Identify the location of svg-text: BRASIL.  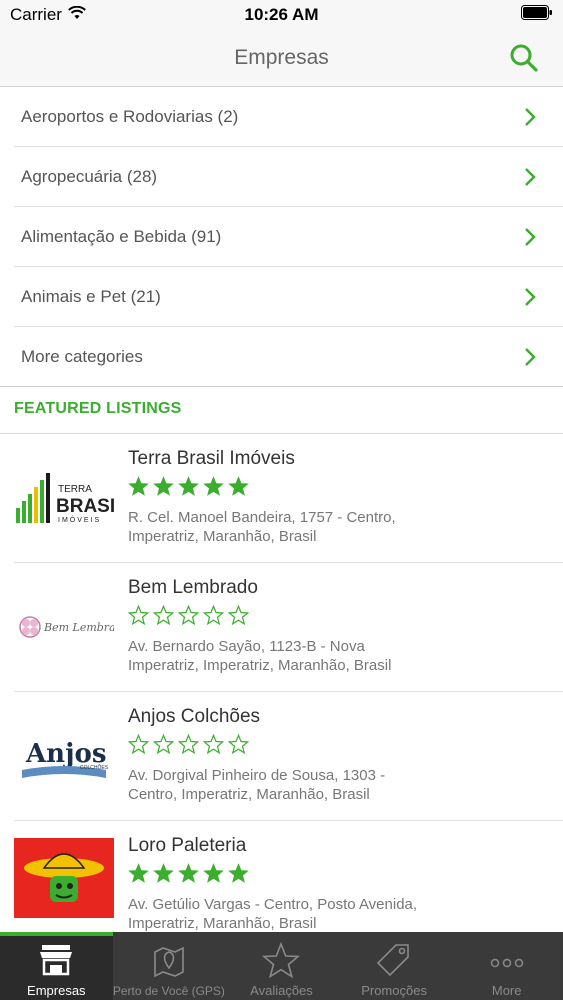
(85, 506).